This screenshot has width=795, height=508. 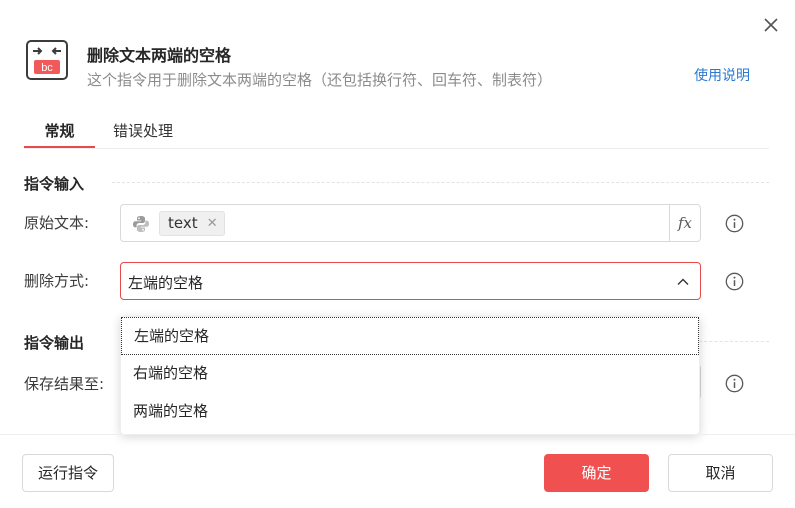 What do you see at coordinates (771, 25) in the screenshot?
I see `close-icon` at bounding box center [771, 25].